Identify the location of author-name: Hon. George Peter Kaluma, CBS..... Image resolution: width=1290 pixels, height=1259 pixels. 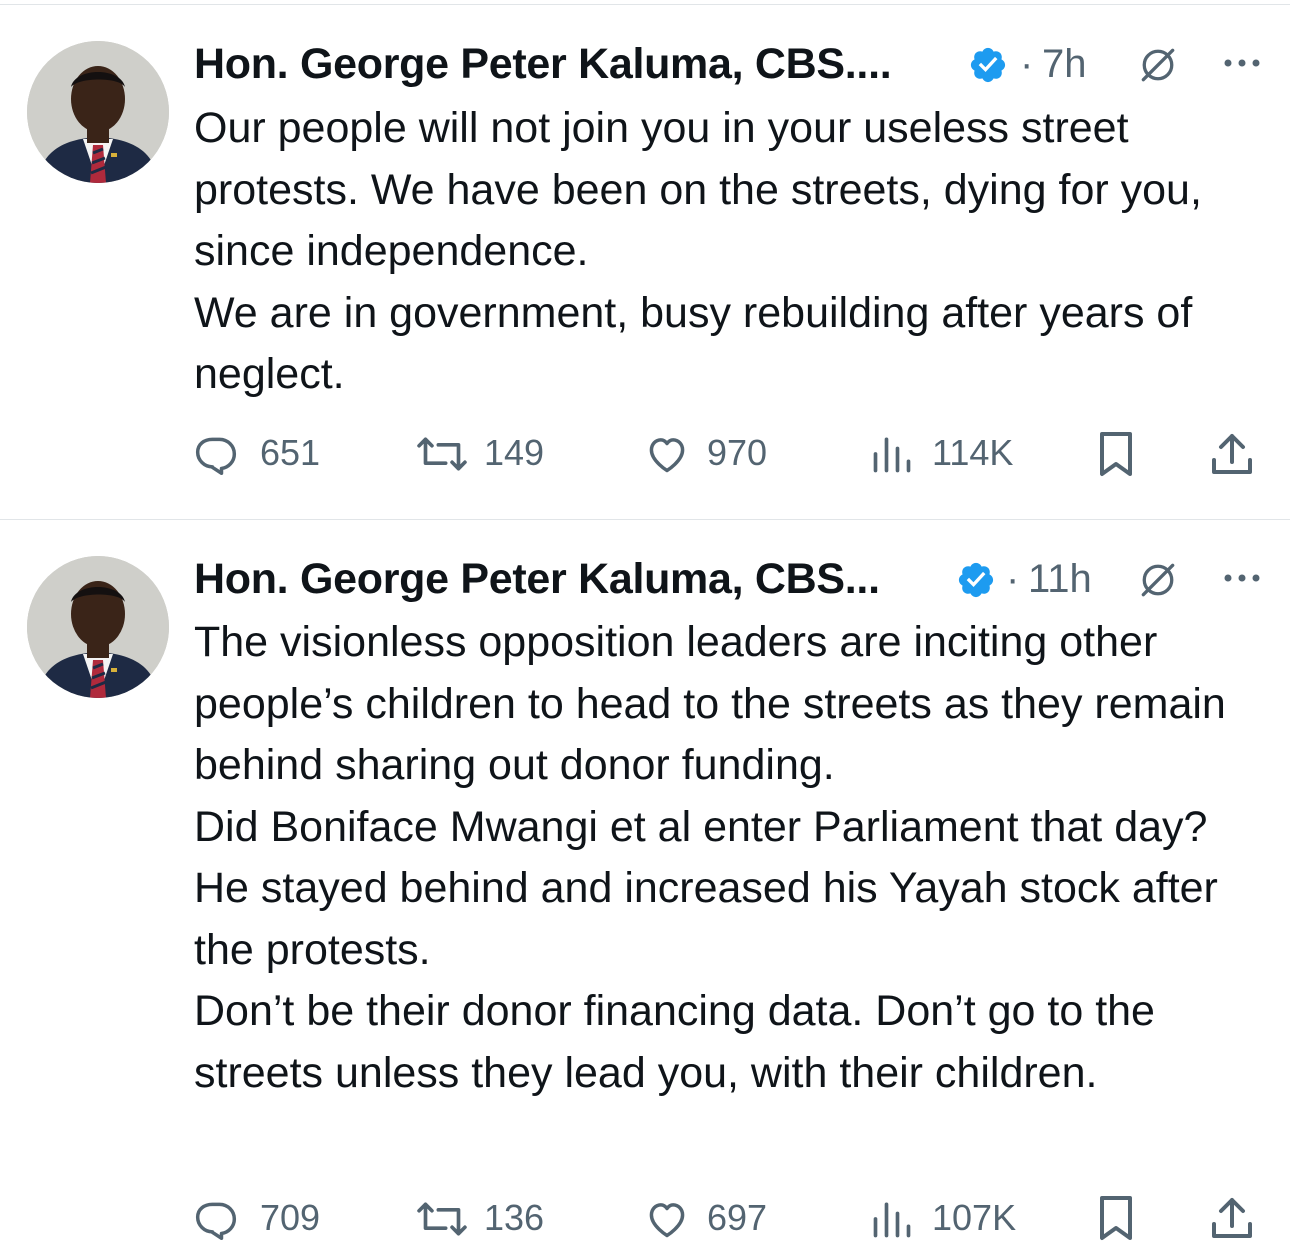
(543, 64).